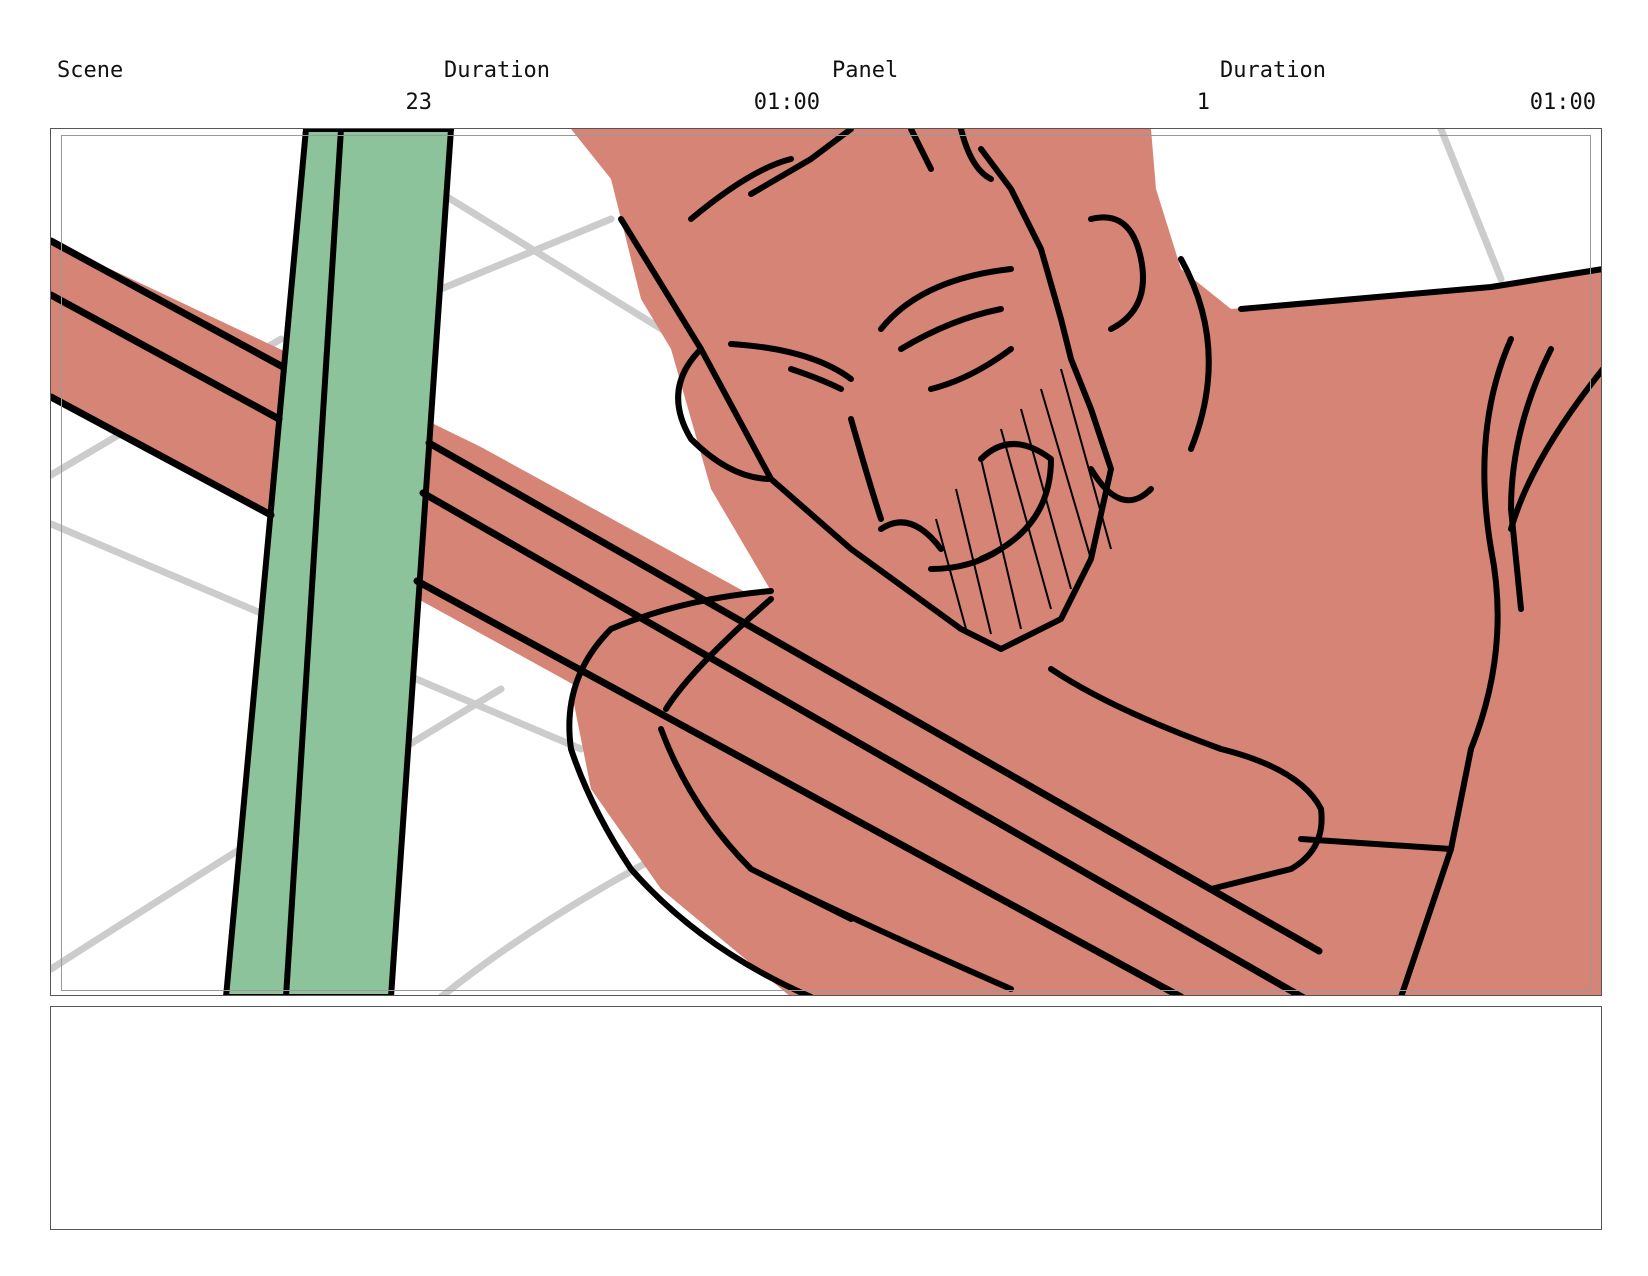 This screenshot has height=1276, width=1648. Describe the element at coordinates (826, 1019) in the screenshot. I see `panel-notes-text` at that location.